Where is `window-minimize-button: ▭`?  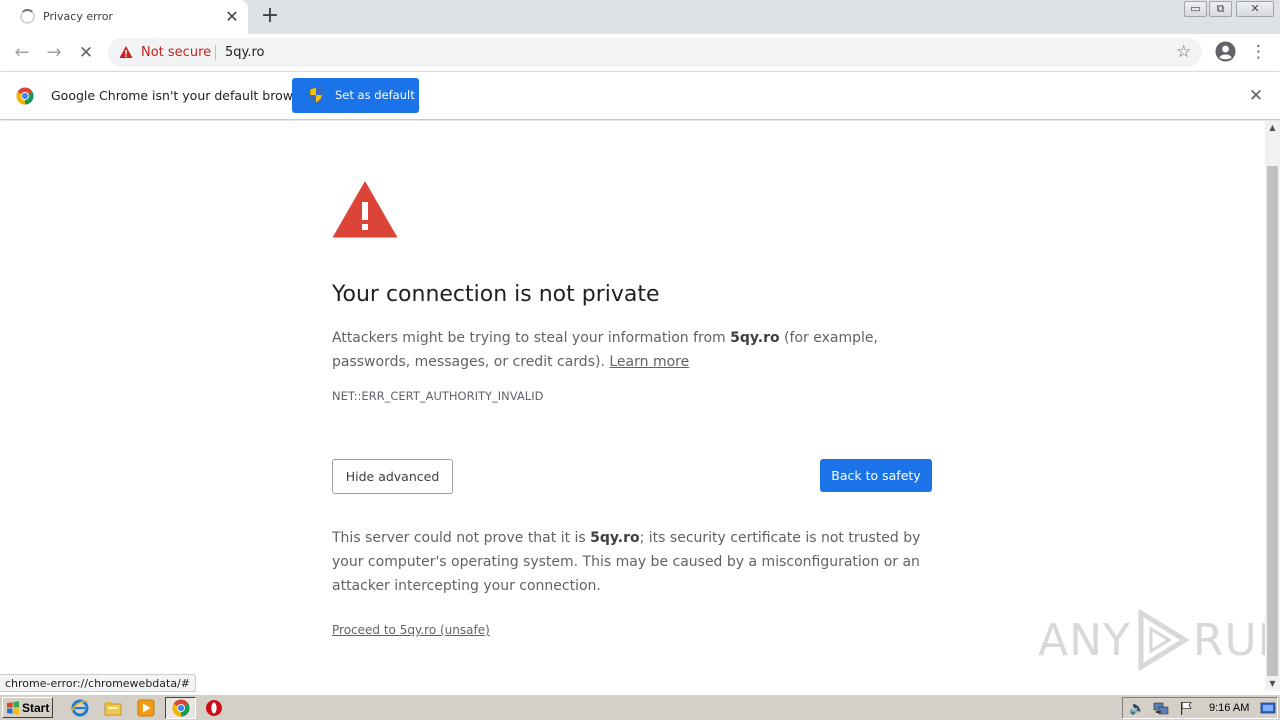
window-minimize-button: ▭ is located at coordinates (1195, 9).